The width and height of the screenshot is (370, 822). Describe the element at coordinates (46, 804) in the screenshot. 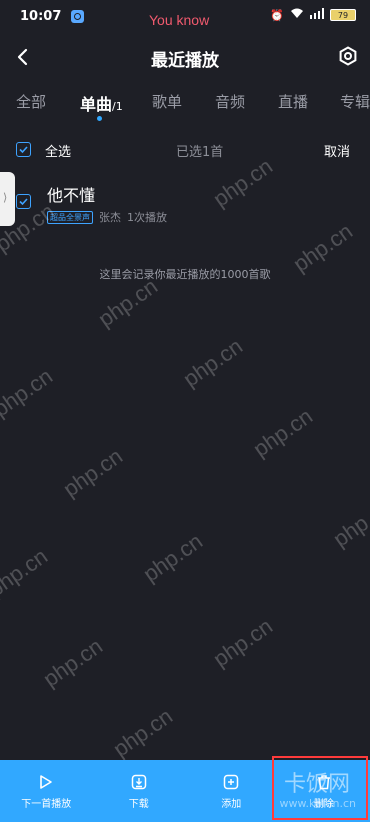

I see `play-next-label: 下一首播放` at that location.